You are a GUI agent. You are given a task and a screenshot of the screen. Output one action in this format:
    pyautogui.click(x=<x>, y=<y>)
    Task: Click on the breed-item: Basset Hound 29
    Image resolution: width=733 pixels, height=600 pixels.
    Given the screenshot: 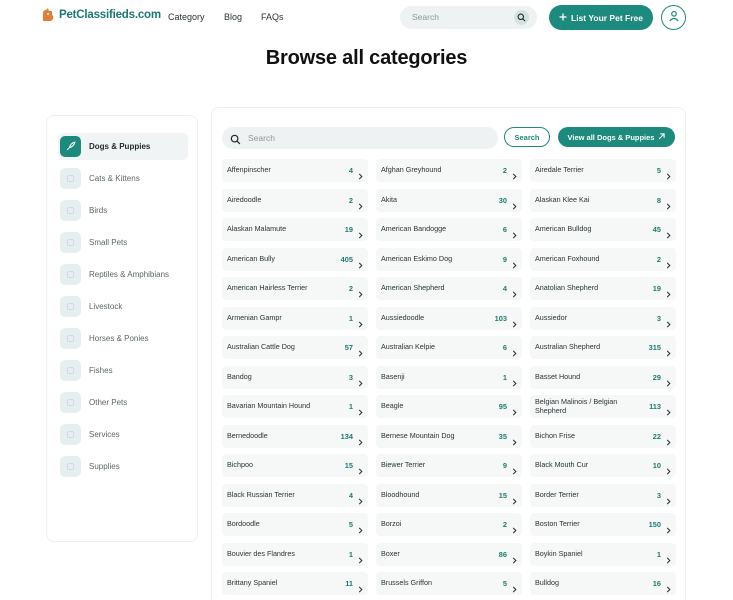 What is the action you would take?
    pyautogui.click(x=603, y=377)
    